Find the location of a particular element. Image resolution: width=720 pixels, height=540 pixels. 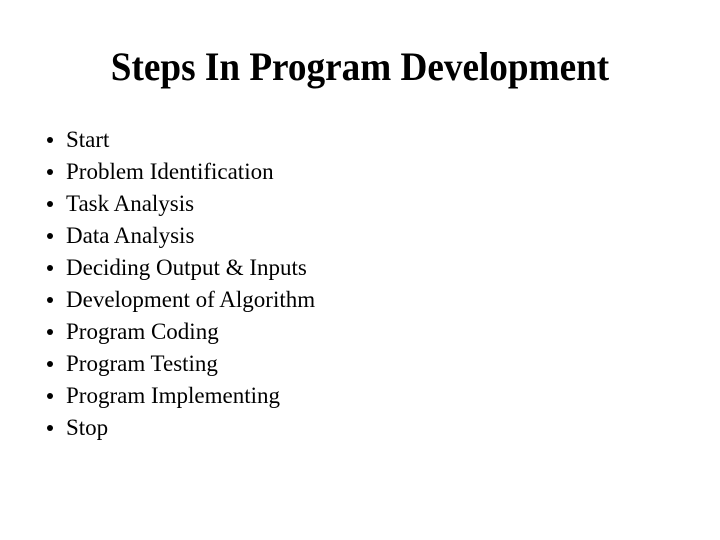

list-item-label: Program Testing is located at coordinates (142, 363).